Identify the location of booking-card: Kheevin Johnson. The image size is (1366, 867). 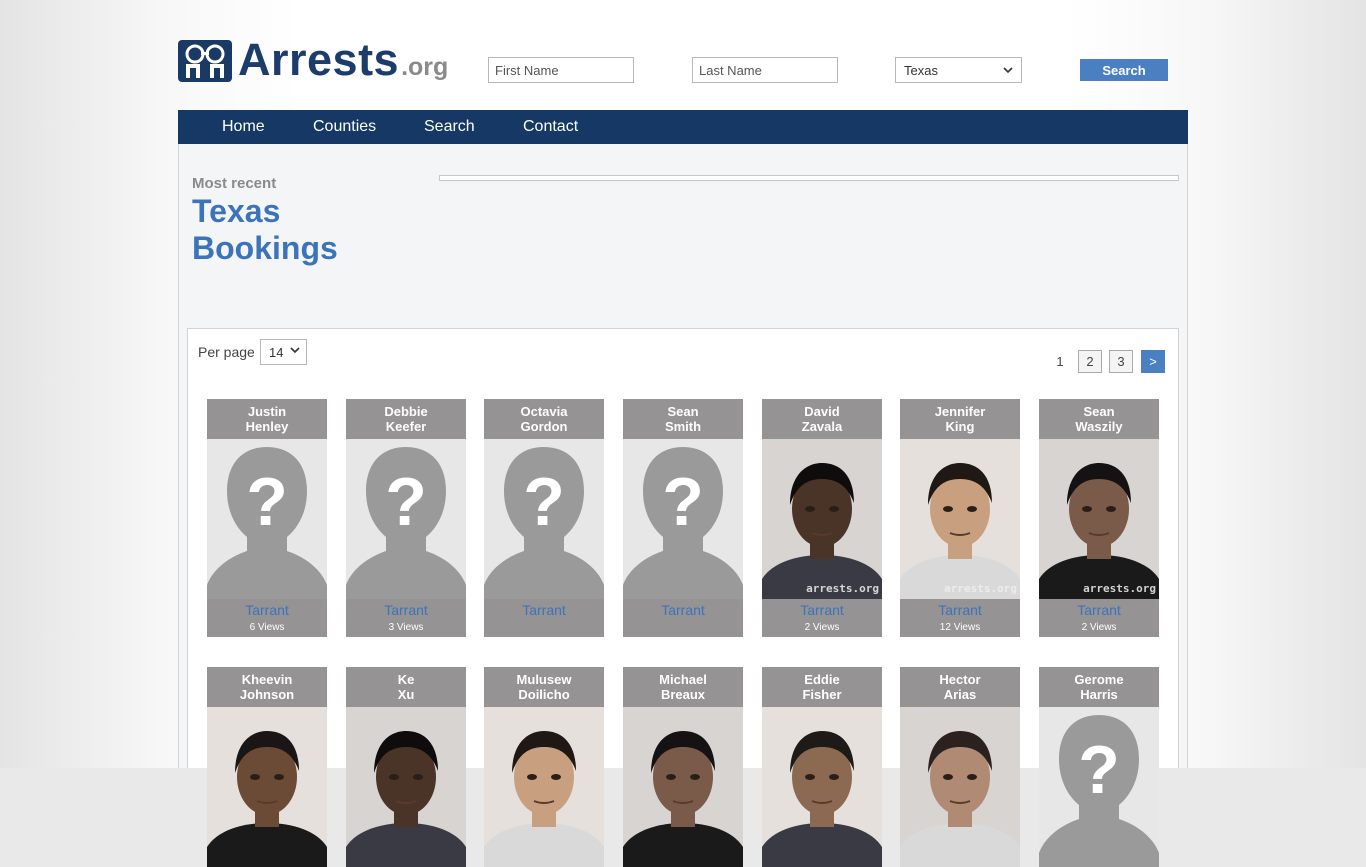
(267, 767).